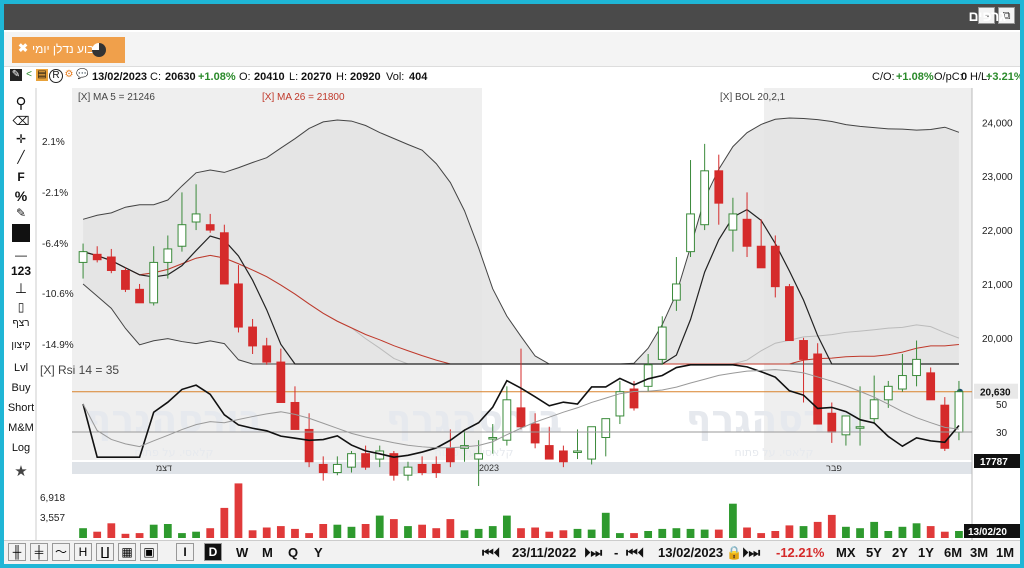  Describe the element at coordinates (61, 552) in the screenshot. I see `line-style-icon: 〜` at that location.